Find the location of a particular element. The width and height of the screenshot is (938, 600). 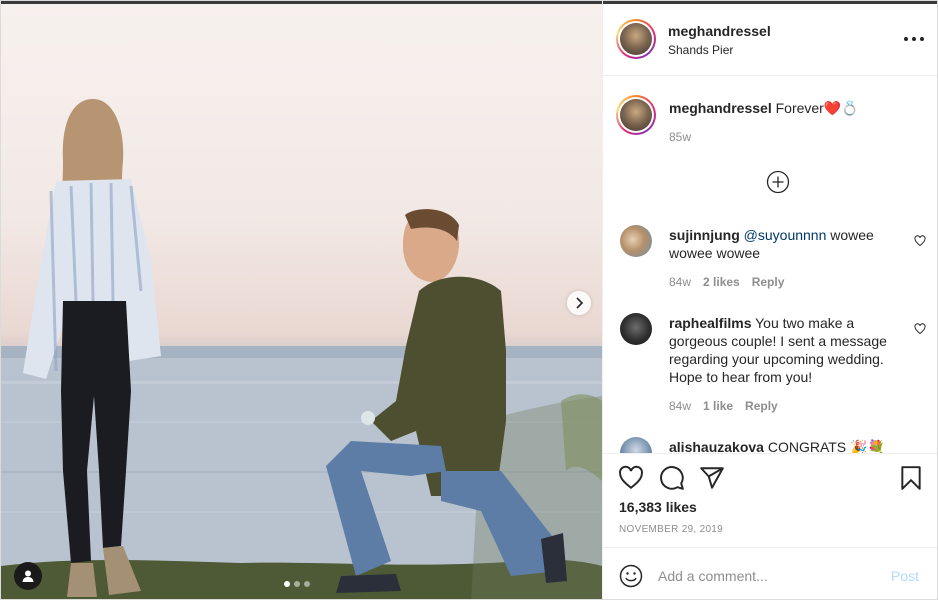

post-location: Shands Pier is located at coordinates (700, 50).